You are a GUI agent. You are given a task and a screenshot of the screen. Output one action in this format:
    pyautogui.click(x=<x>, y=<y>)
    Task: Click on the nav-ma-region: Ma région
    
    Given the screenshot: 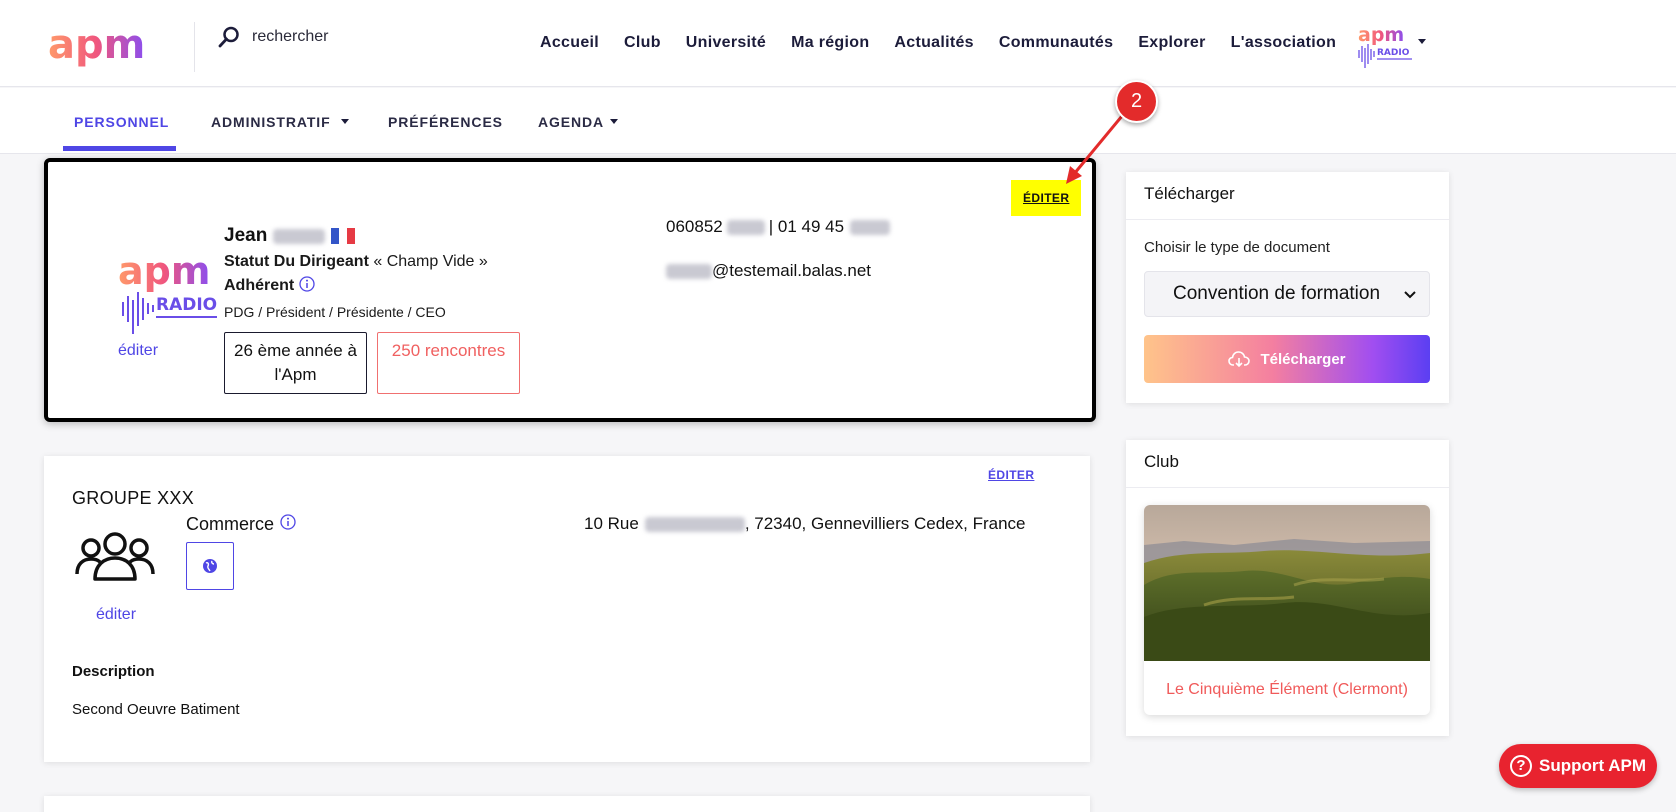 What is the action you would take?
    pyautogui.click(x=830, y=43)
    